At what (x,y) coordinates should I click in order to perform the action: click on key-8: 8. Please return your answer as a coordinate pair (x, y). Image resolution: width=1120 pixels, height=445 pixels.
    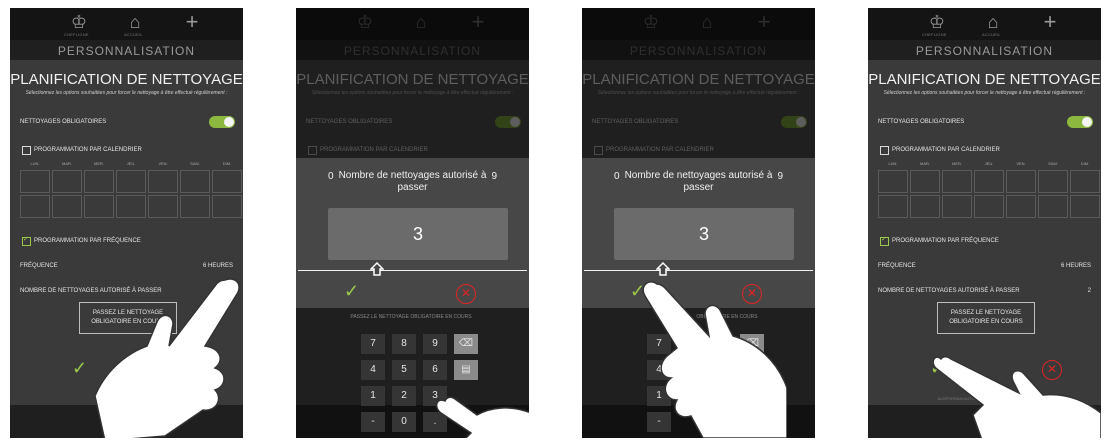
    Looking at the image, I should click on (404, 344).